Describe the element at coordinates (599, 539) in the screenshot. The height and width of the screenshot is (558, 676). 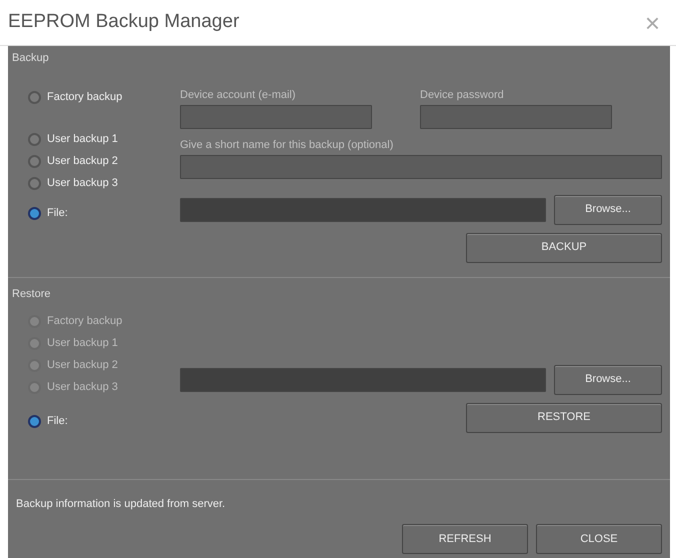
I see `dialog-button: CLOSE` at that location.